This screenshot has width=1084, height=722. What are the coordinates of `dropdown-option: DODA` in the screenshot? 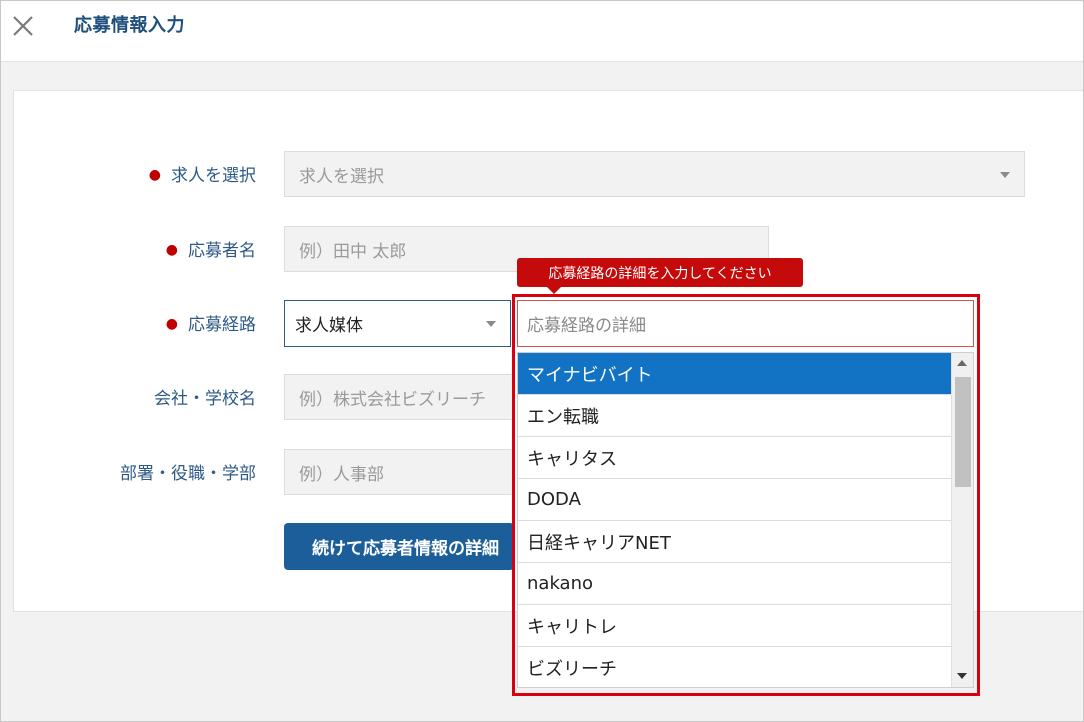 It's located at (735, 500).